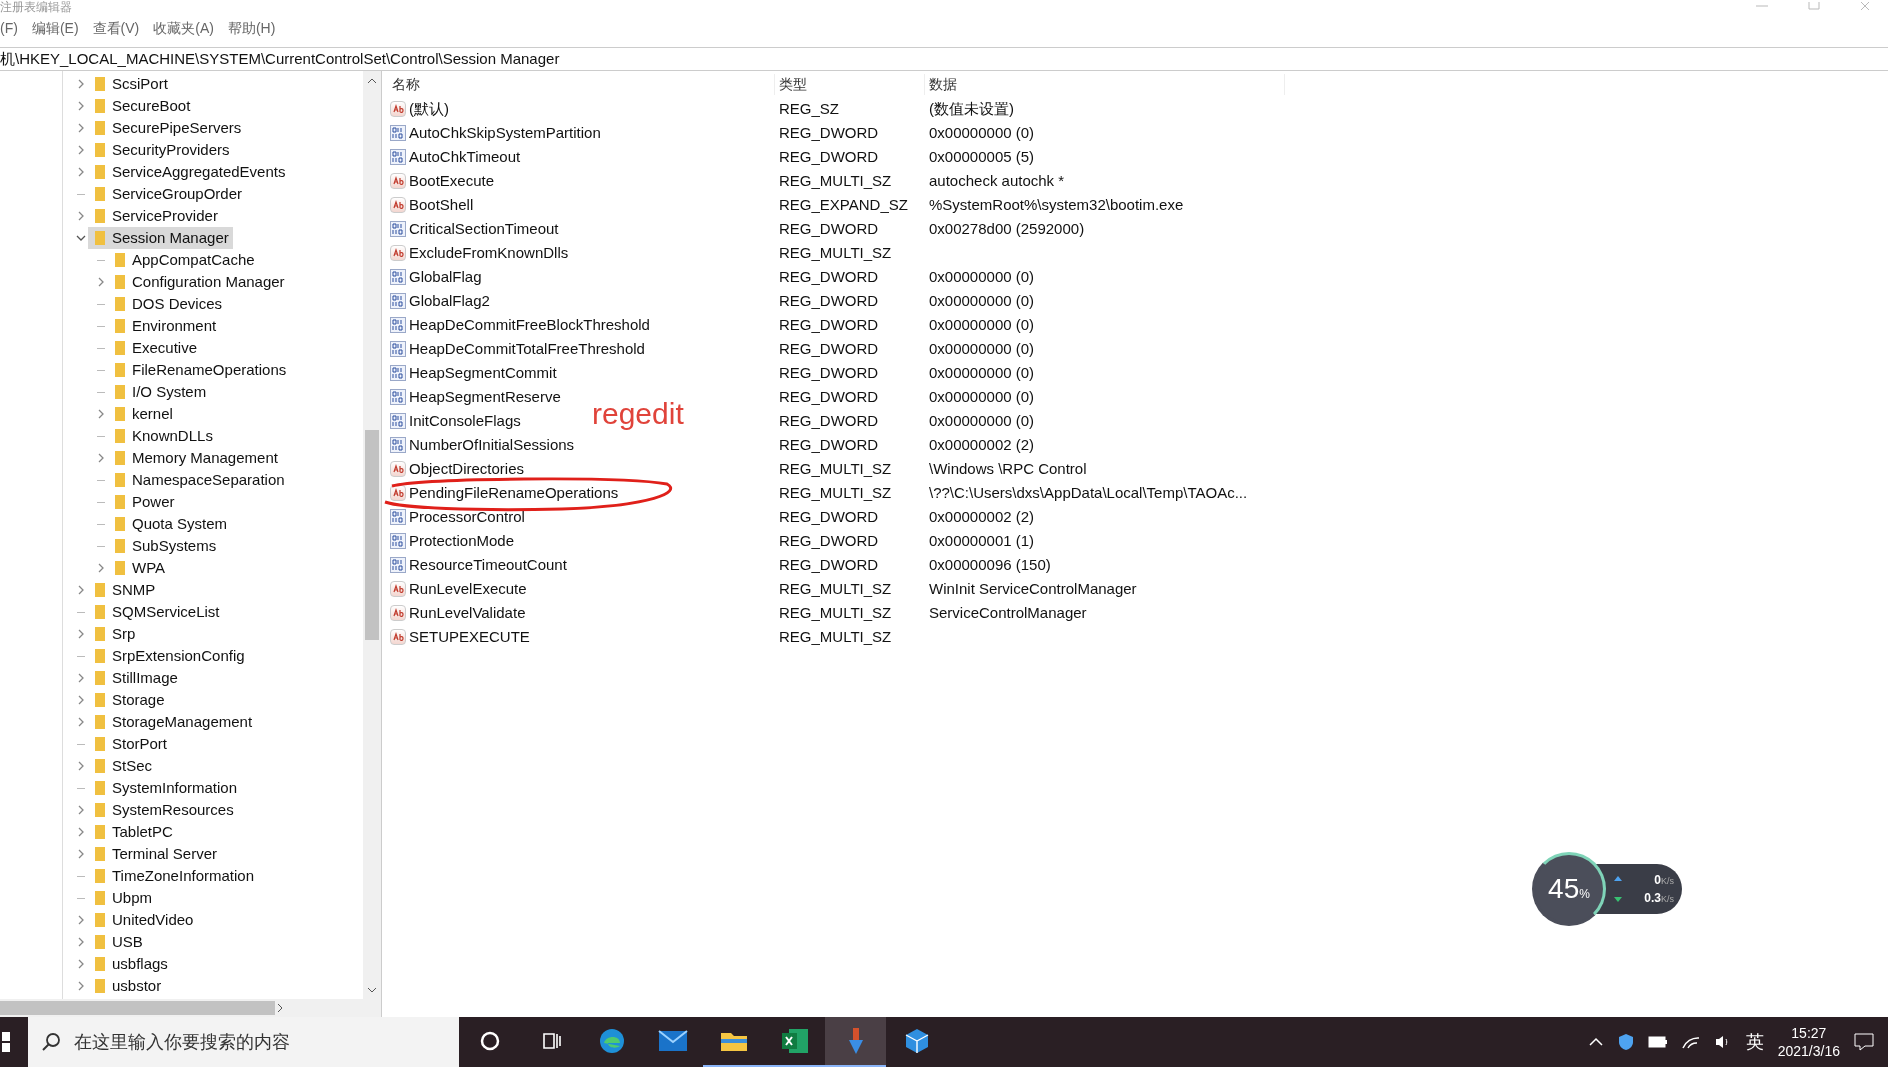  Describe the element at coordinates (465, 421) in the screenshot. I see `value-name: InitConsoleFlags` at that location.